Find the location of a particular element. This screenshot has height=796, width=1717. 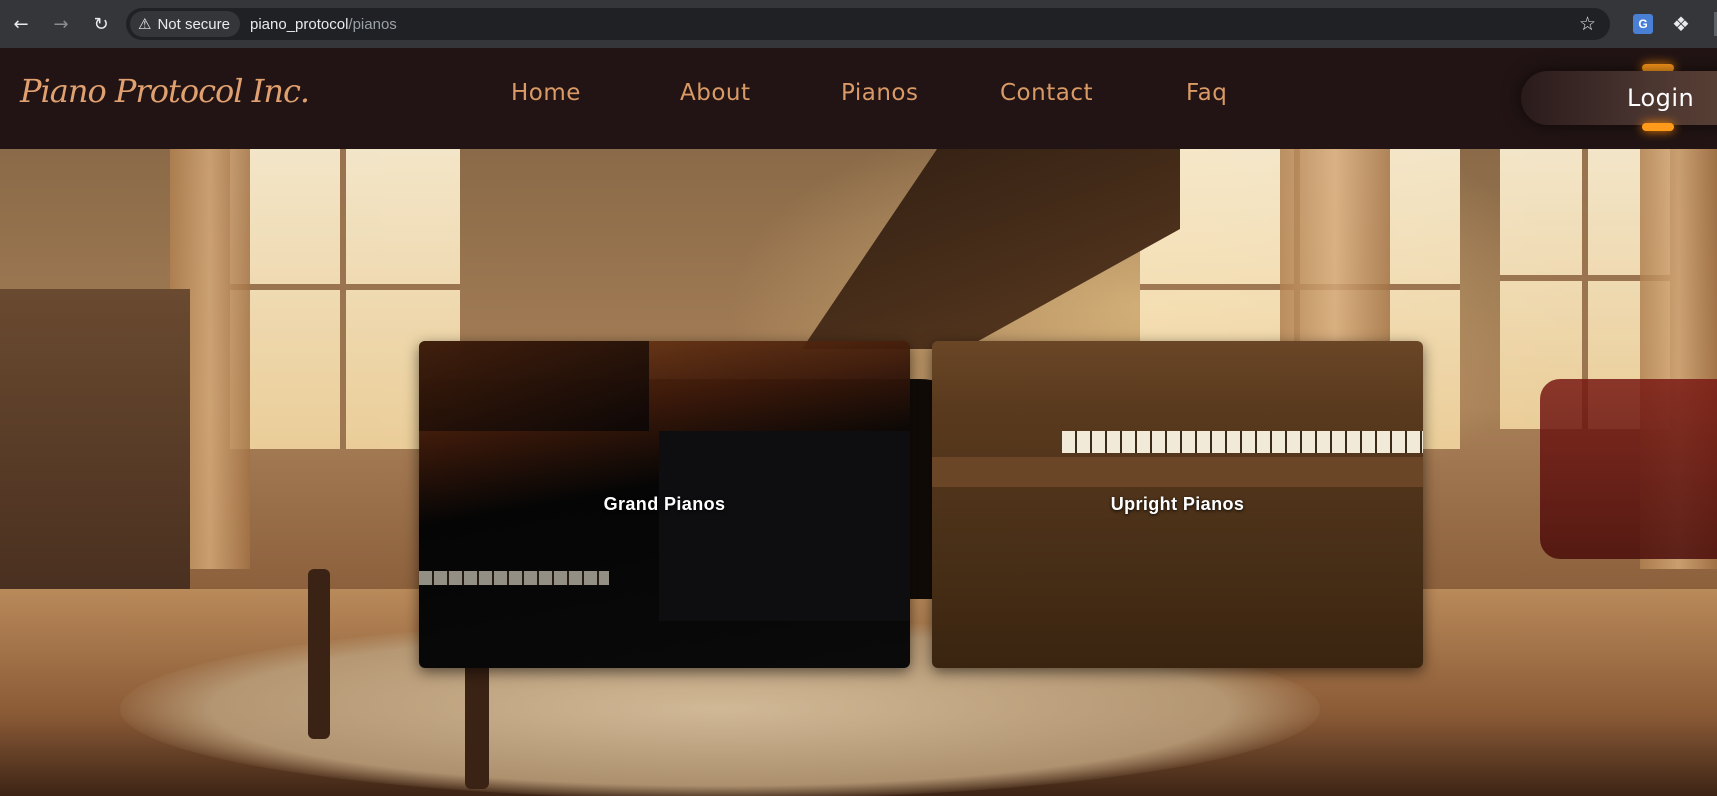

url-path: /pianos is located at coordinates (372, 24).